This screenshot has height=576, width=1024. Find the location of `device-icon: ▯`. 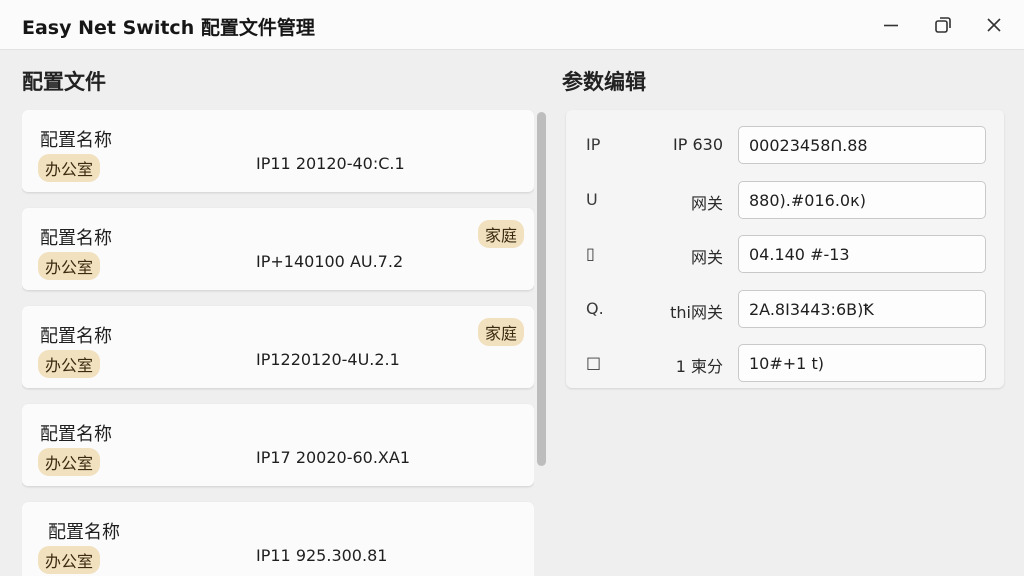

device-icon: ▯ is located at coordinates (590, 253).